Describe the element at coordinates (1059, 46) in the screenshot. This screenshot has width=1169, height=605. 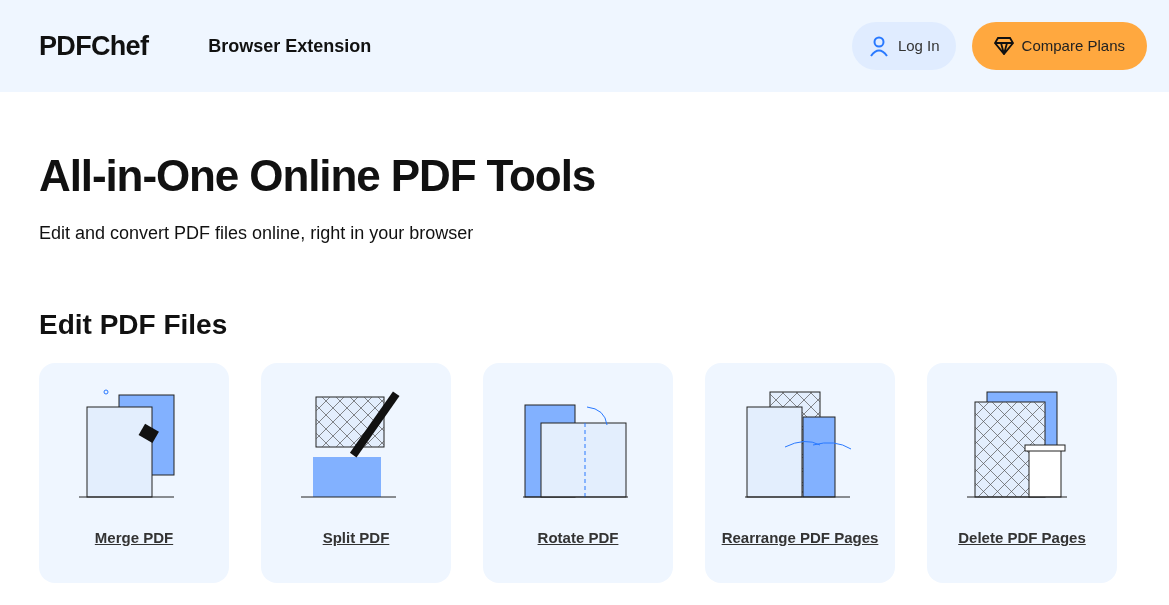
I see `compare-plans-button: Compare Plans` at that location.